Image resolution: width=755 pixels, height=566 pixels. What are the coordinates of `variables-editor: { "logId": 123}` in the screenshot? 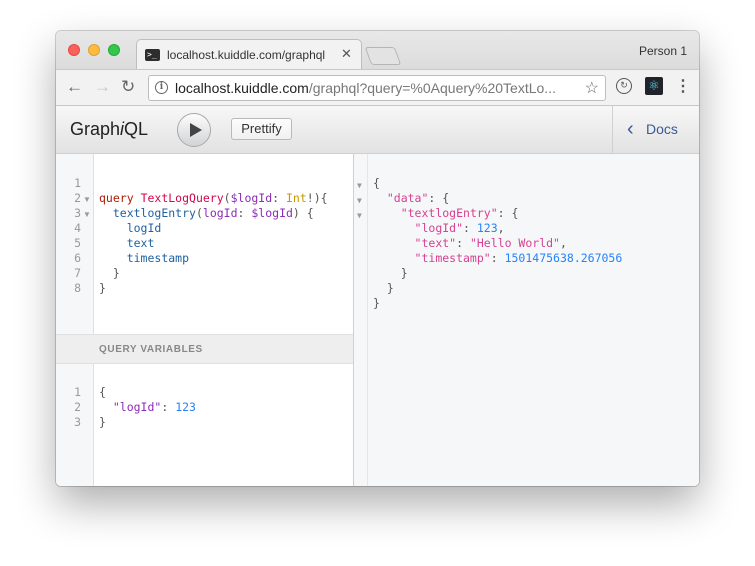 It's located at (147, 407).